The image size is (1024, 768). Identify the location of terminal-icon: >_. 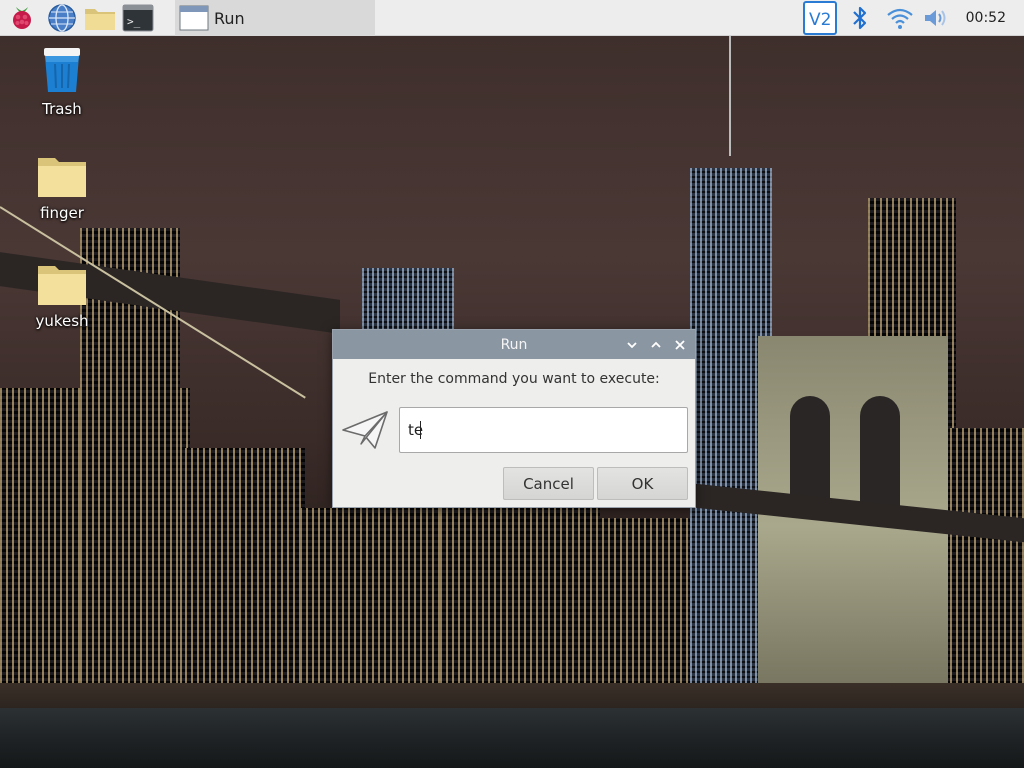
(138, 18).